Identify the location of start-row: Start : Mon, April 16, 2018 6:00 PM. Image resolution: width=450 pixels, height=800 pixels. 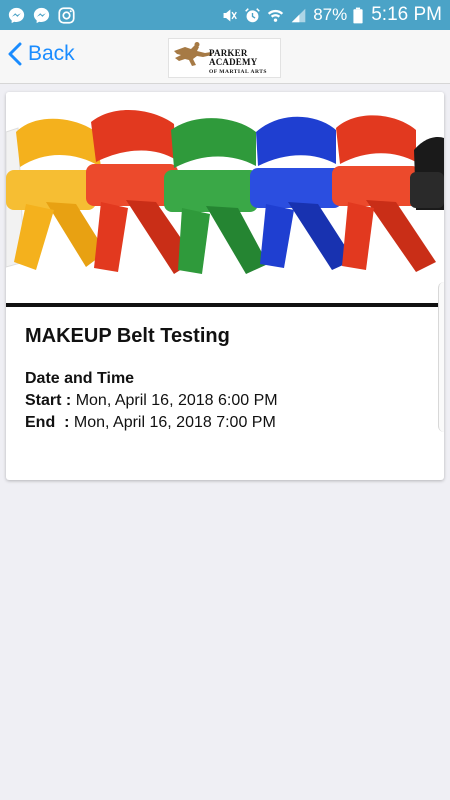
(225, 401).